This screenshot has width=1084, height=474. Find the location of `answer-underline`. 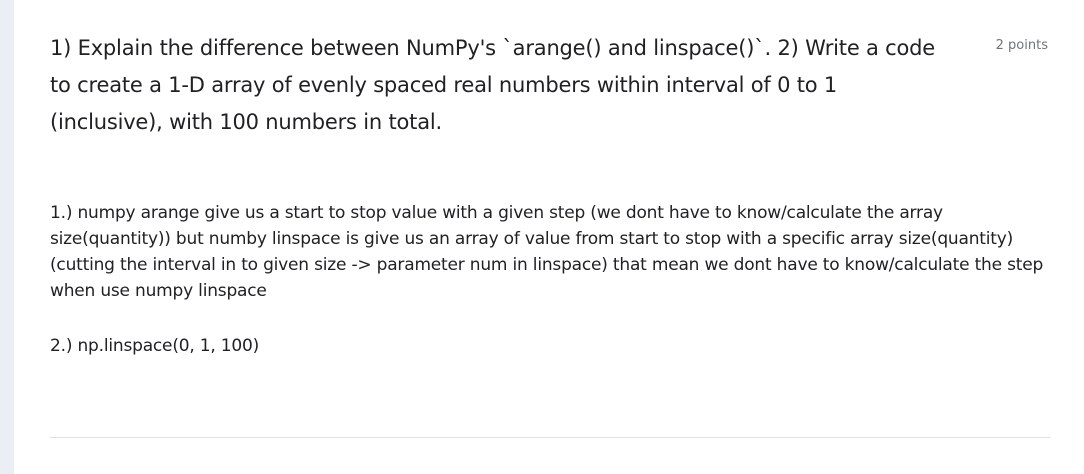

answer-underline is located at coordinates (550, 437).